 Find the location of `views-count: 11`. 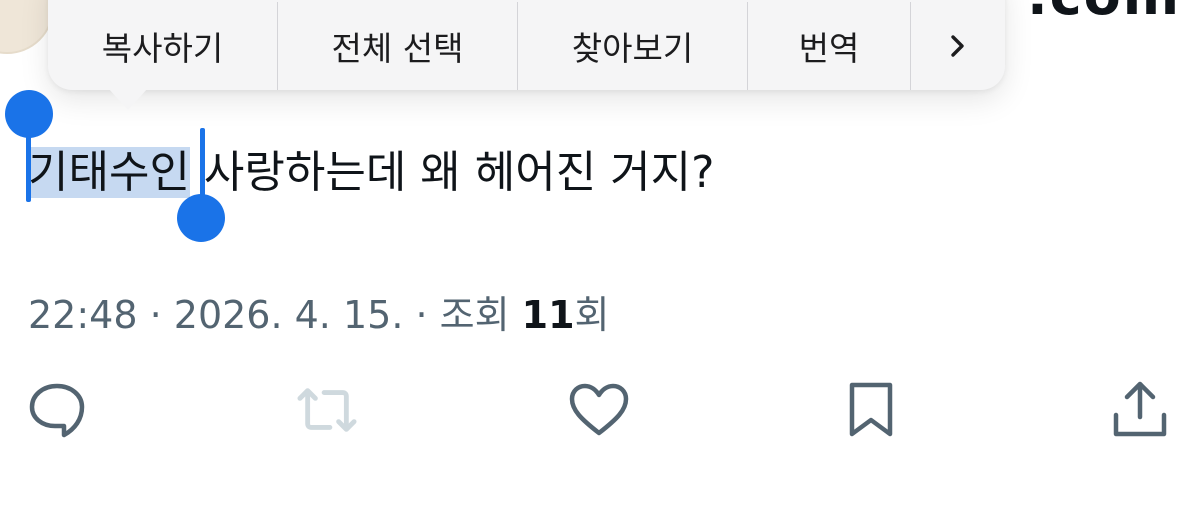

views-count: 11 is located at coordinates (548, 315).